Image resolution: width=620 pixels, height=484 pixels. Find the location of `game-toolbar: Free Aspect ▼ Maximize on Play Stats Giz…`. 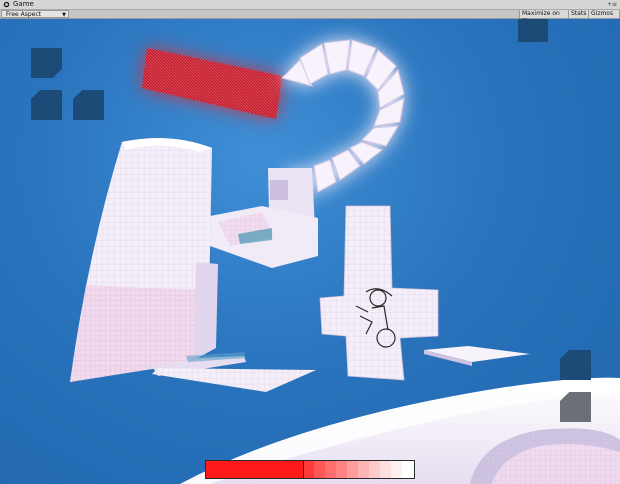

game-toolbar: Free Aspect ▼ Maximize on Play Stats Giz… is located at coordinates (310, 17).